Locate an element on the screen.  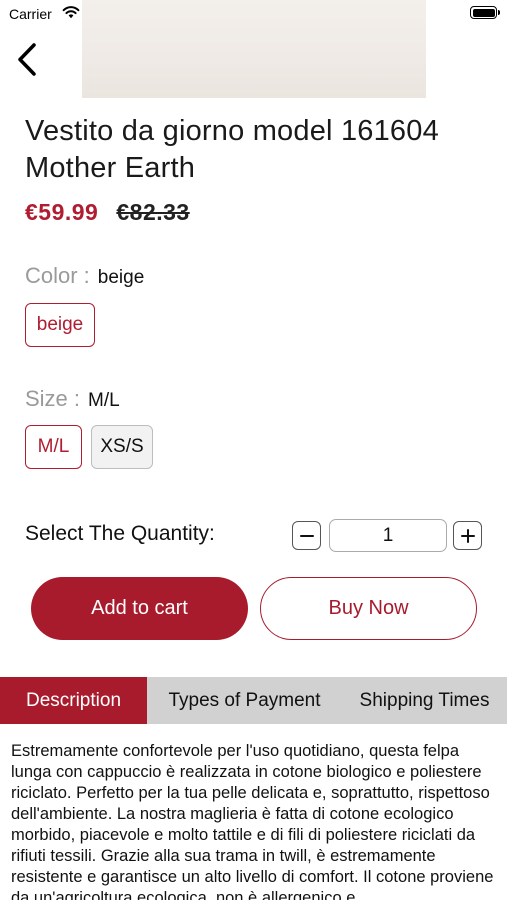
tab-description: Description is located at coordinates (73, 700).